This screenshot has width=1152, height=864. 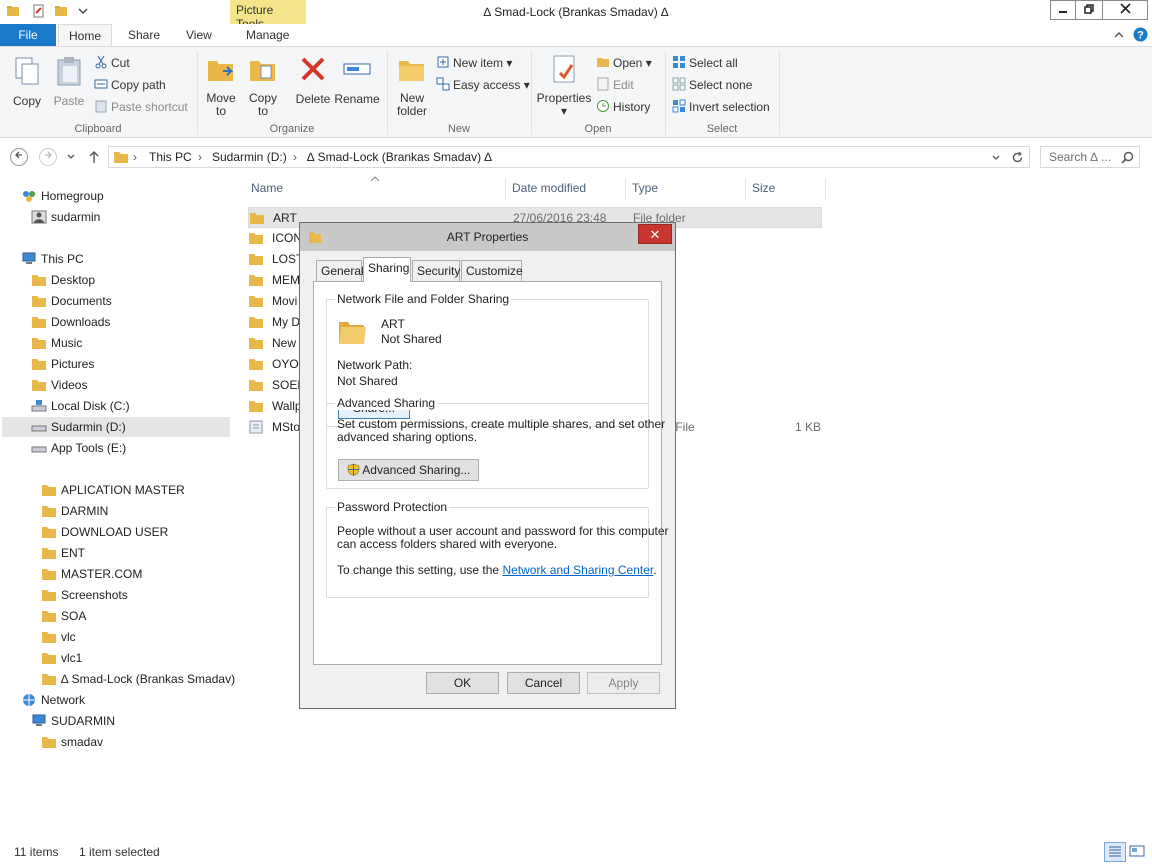 I want to click on chevron-down-icon, so click(x=996, y=158).